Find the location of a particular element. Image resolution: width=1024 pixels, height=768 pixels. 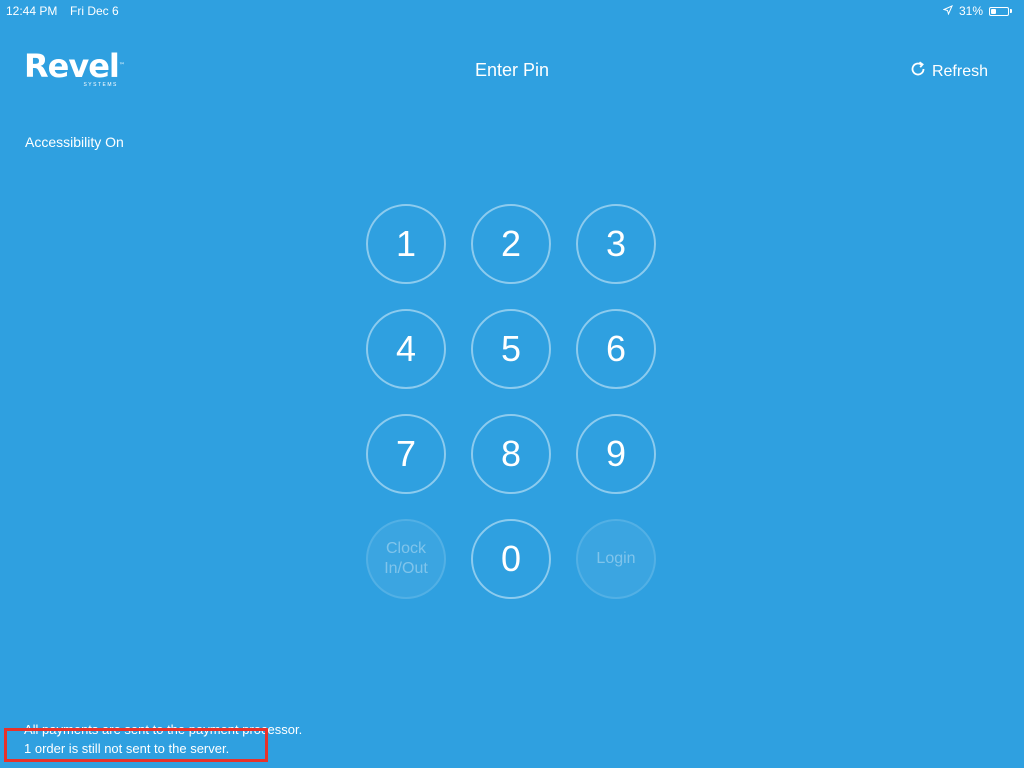

clock-in-out-button: Clock In/Out is located at coordinates (406, 559).